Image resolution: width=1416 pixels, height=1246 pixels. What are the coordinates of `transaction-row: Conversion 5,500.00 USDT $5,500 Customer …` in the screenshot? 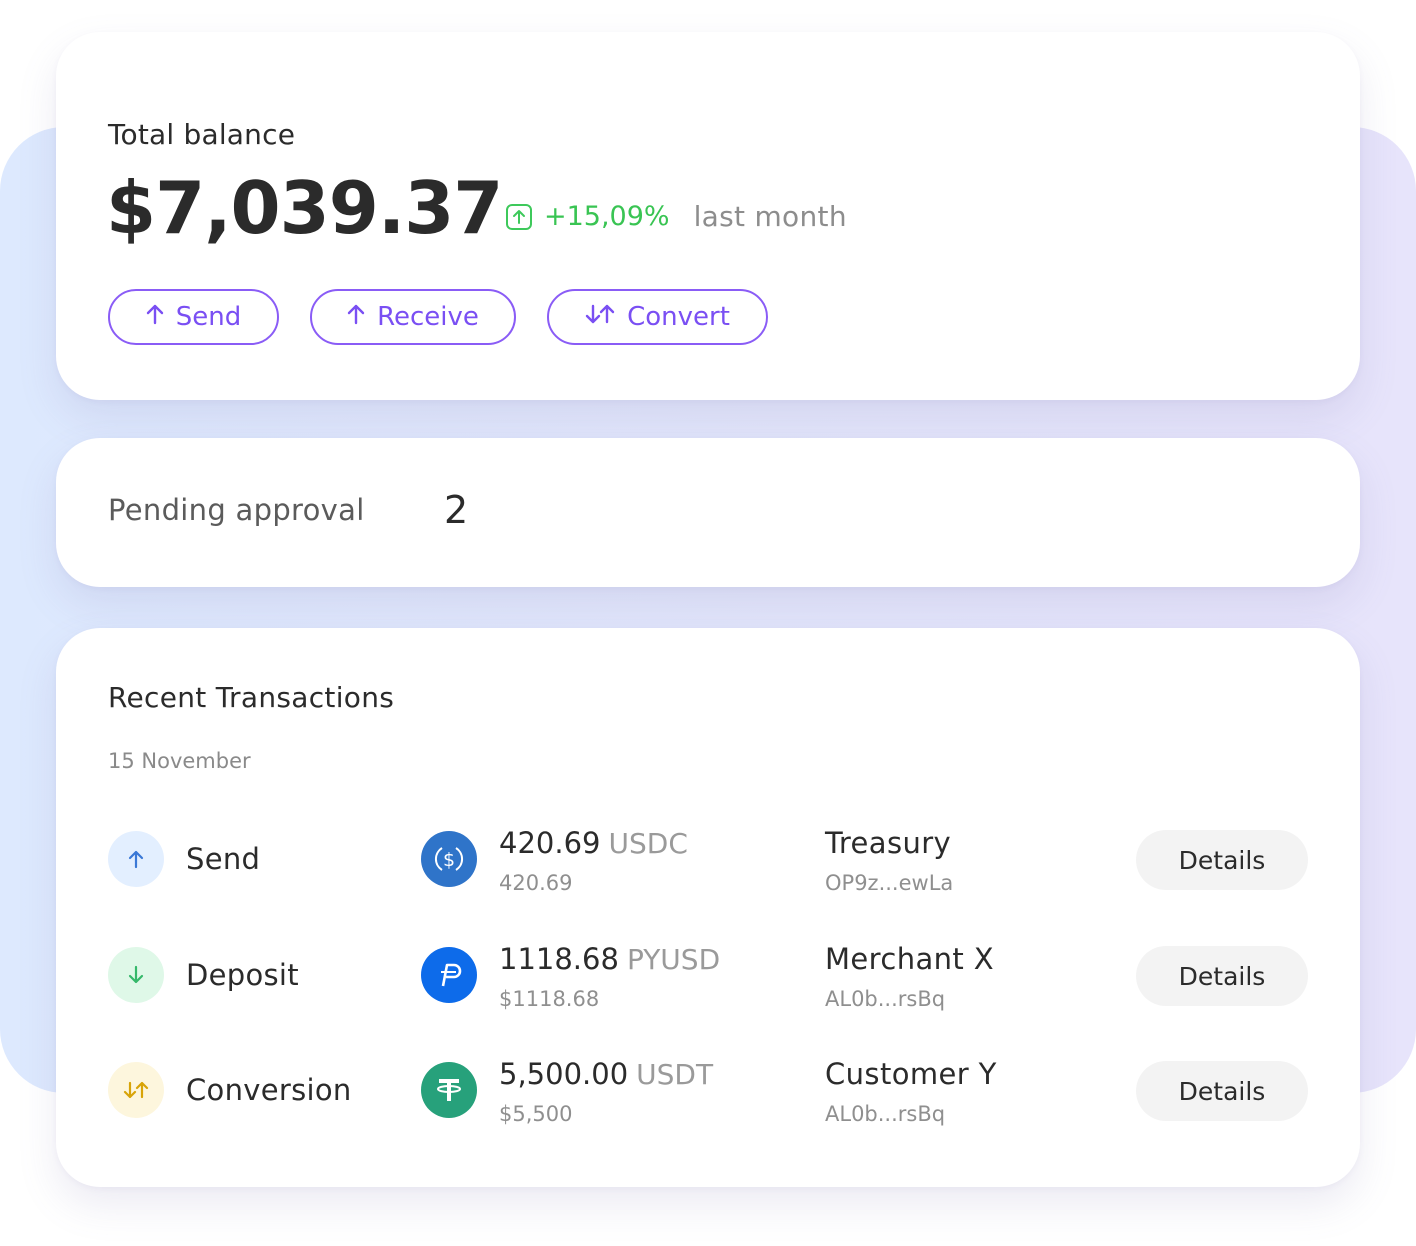 It's located at (708, 1091).